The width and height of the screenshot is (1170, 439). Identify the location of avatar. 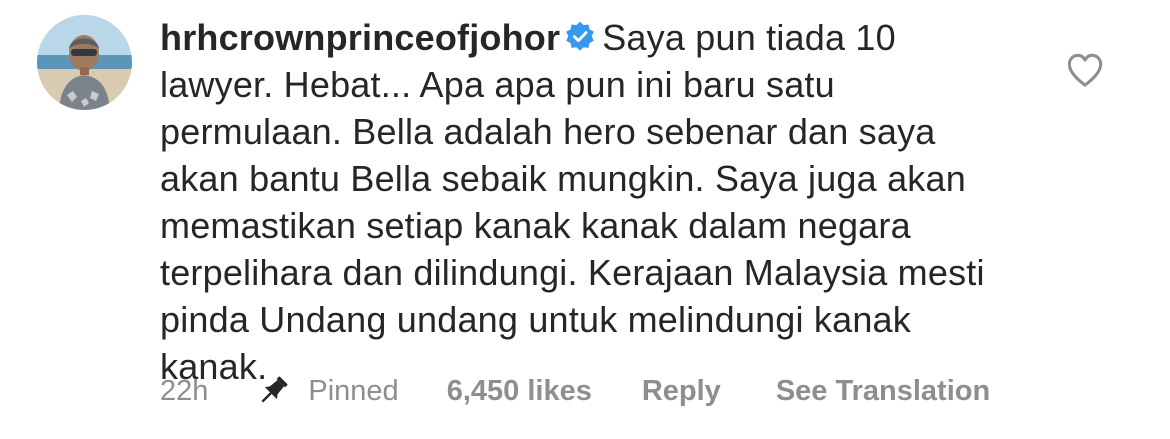
(84, 62).